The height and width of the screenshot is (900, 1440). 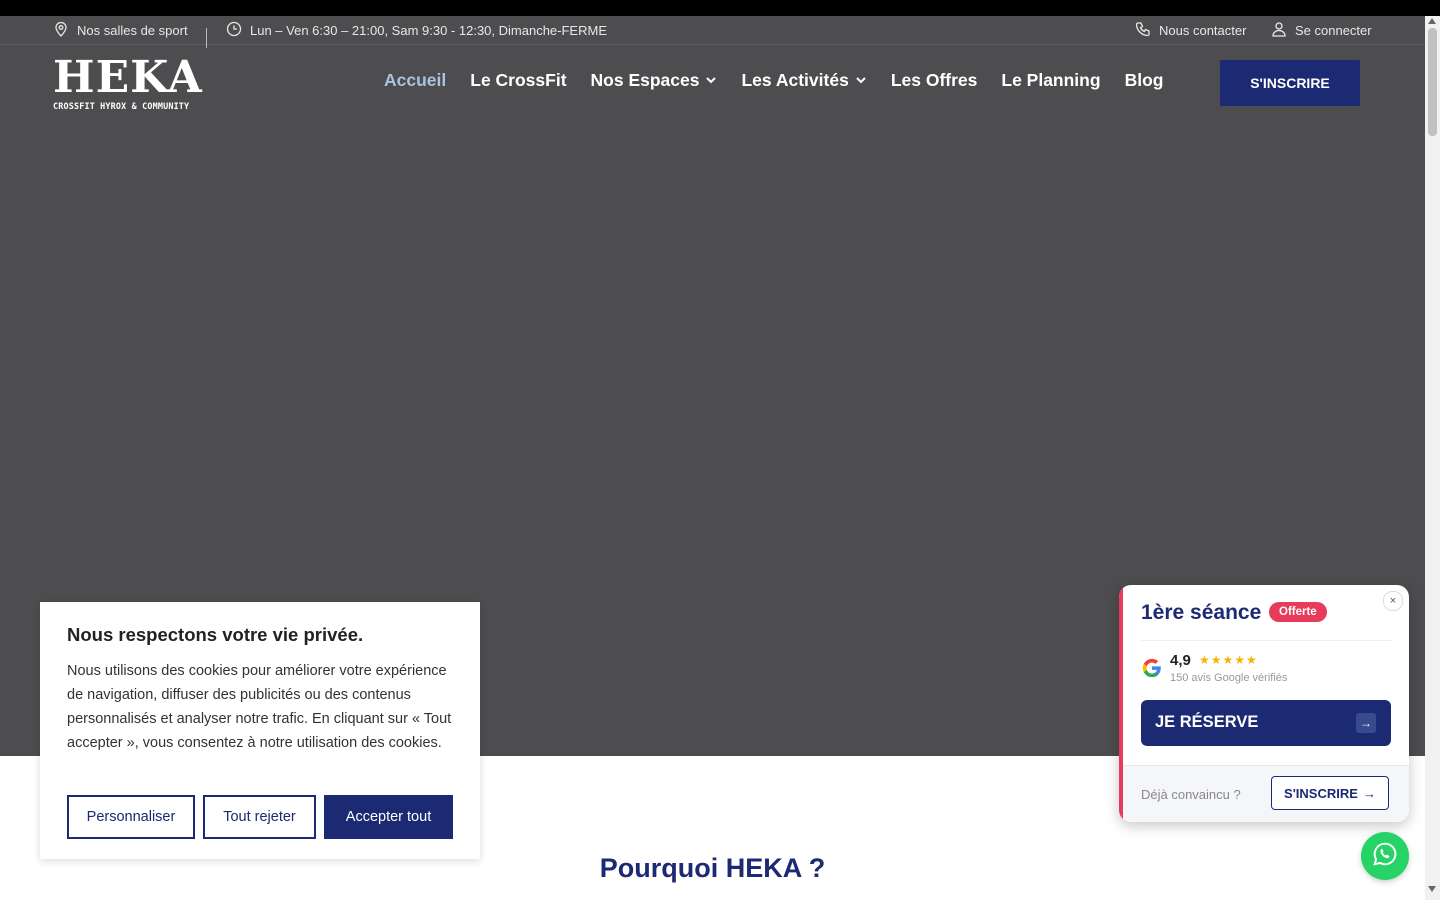 What do you see at coordinates (1321, 793) in the screenshot?
I see `promo-signup-label: S'INSCRIRE` at bounding box center [1321, 793].